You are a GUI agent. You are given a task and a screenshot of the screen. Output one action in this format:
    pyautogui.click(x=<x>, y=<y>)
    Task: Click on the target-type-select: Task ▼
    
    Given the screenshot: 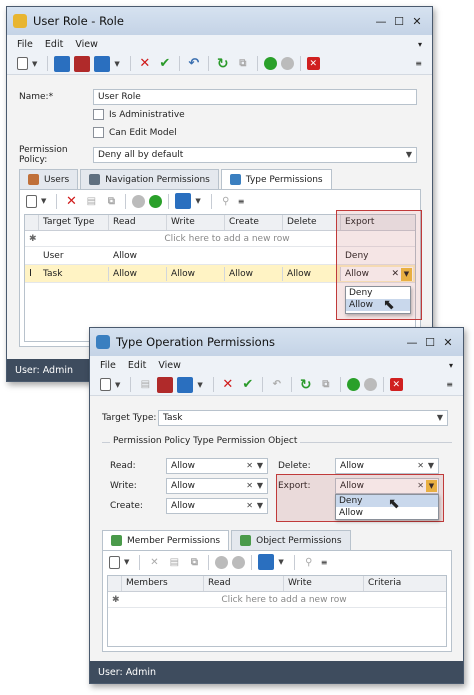 What is the action you would take?
    pyautogui.click(x=303, y=418)
    